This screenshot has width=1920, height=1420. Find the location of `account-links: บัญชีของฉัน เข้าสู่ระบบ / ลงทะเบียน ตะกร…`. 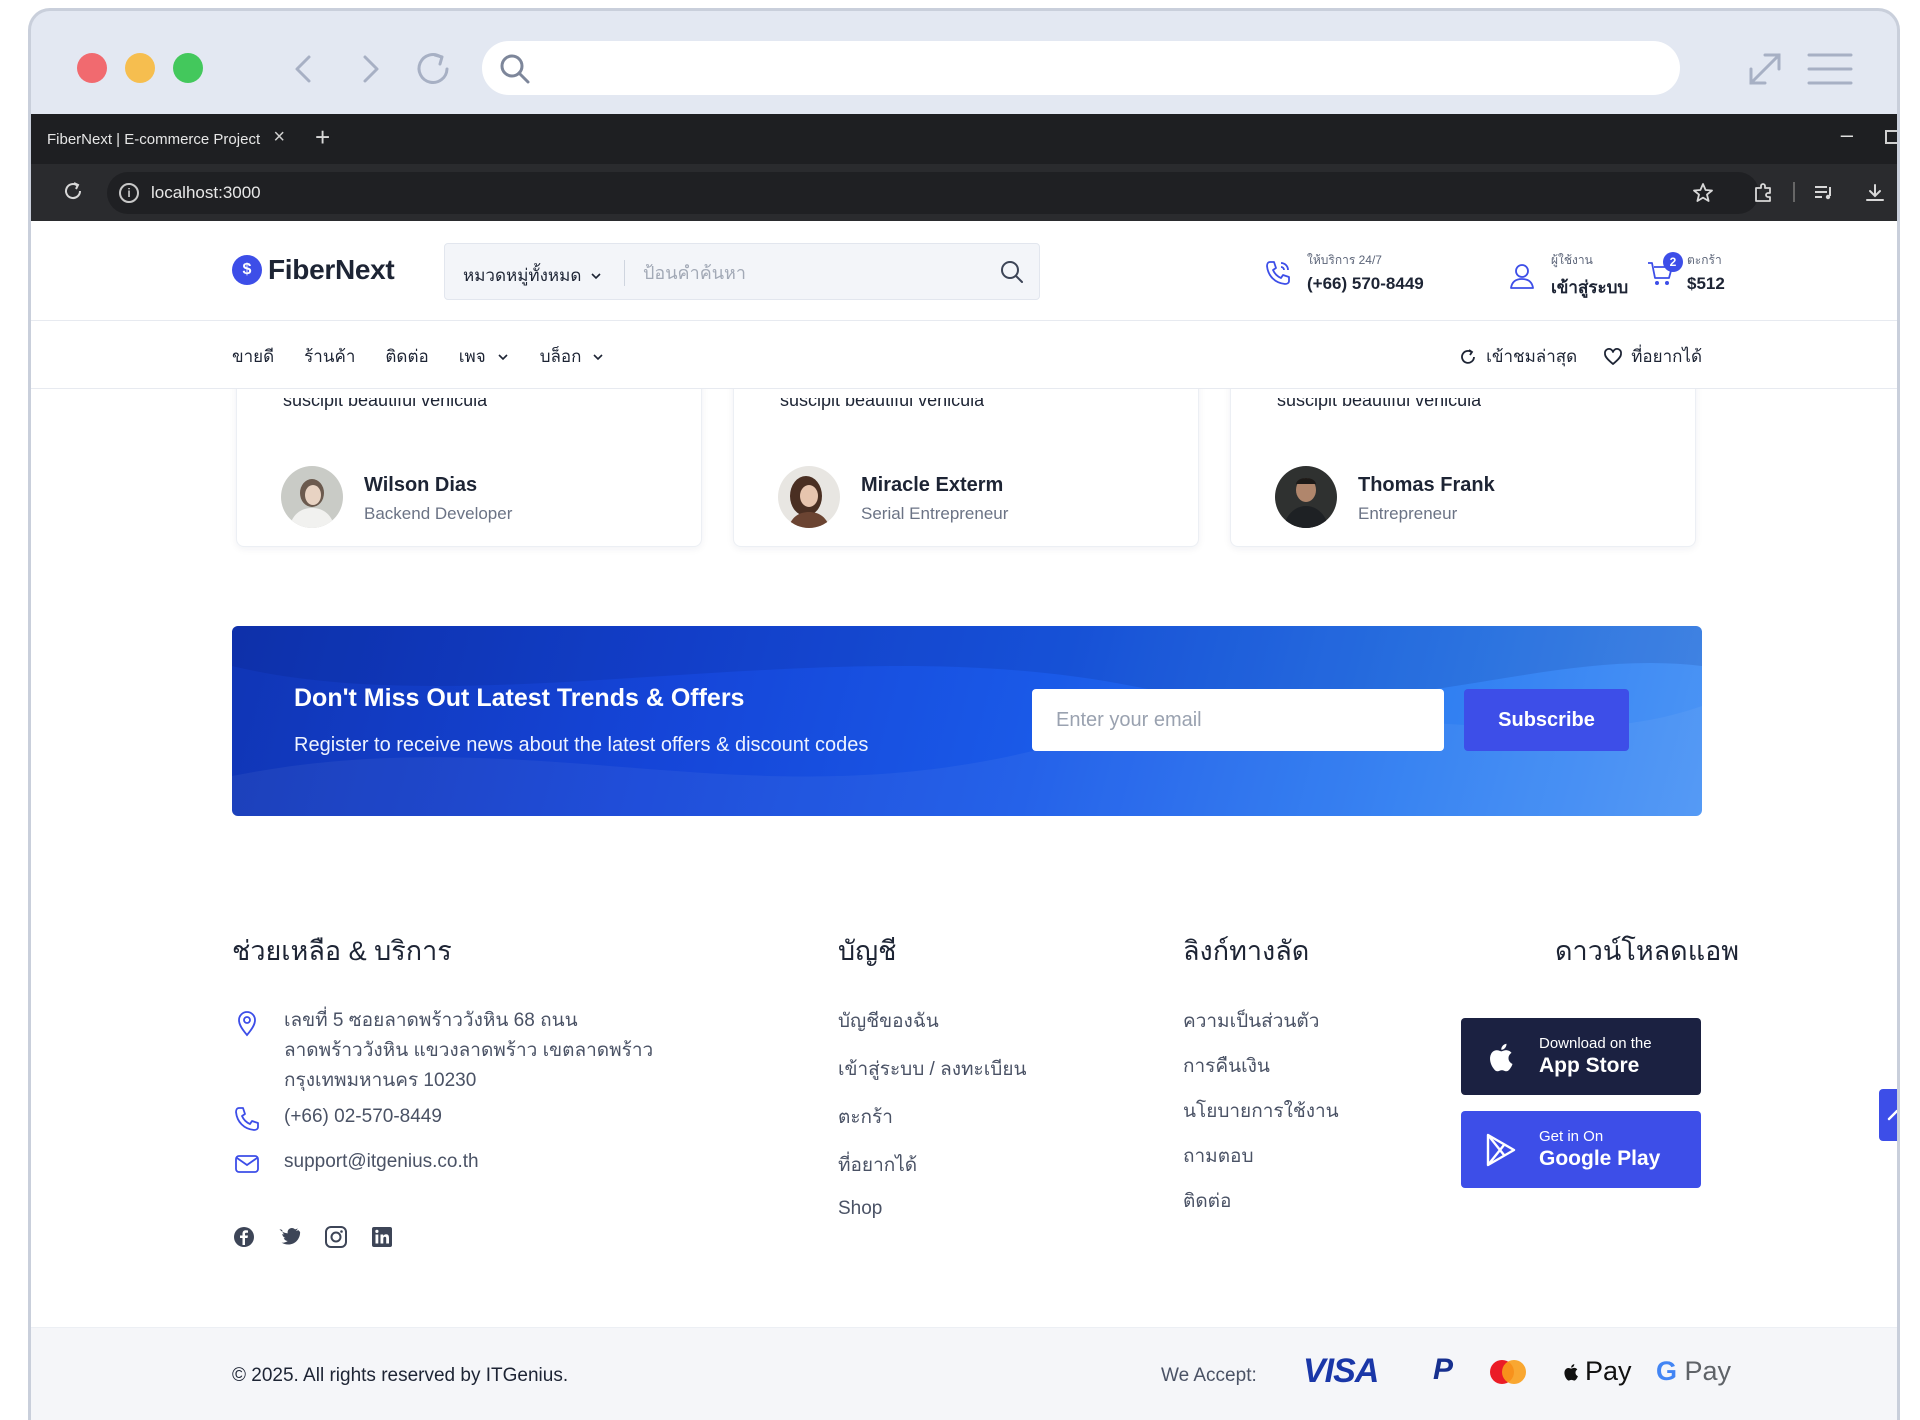

account-links: บัญชีของฉัน เข้าสู่ระบบ / ลงทะเบียน ตะกร… is located at coordinates (932, 1126).